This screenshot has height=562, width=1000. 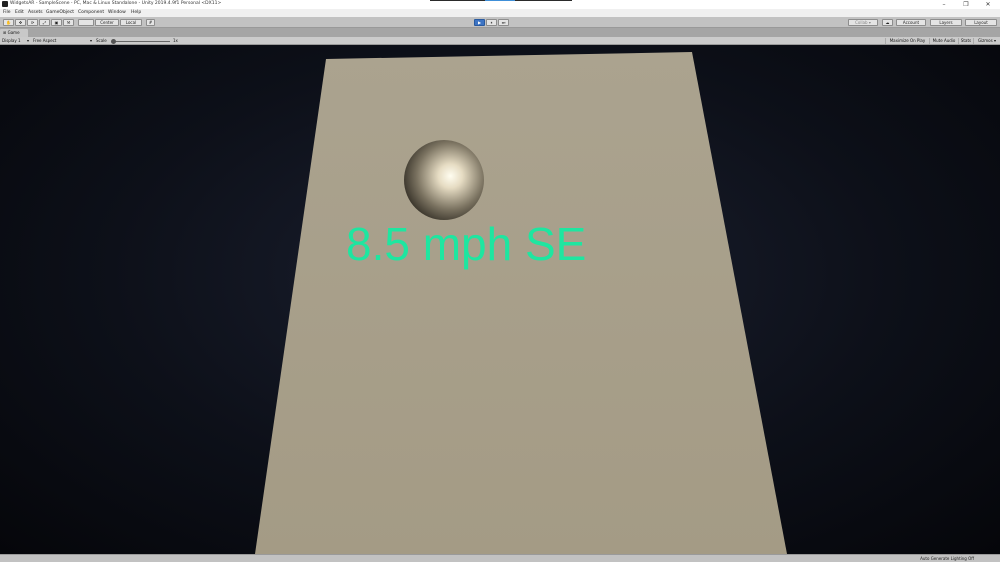 I want to click on aspect-select-value: Free Aspect, so click(x=45, y=40).